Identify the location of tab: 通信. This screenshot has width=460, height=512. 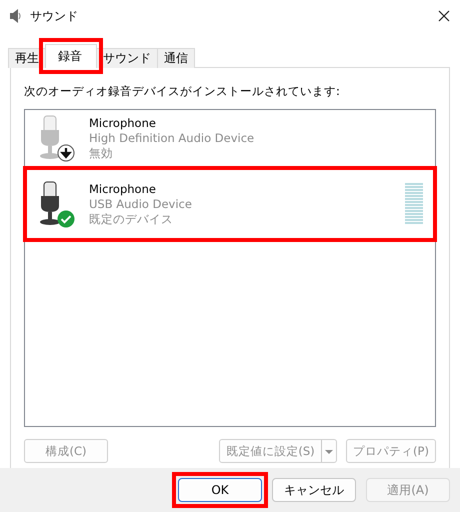
(176, 58).